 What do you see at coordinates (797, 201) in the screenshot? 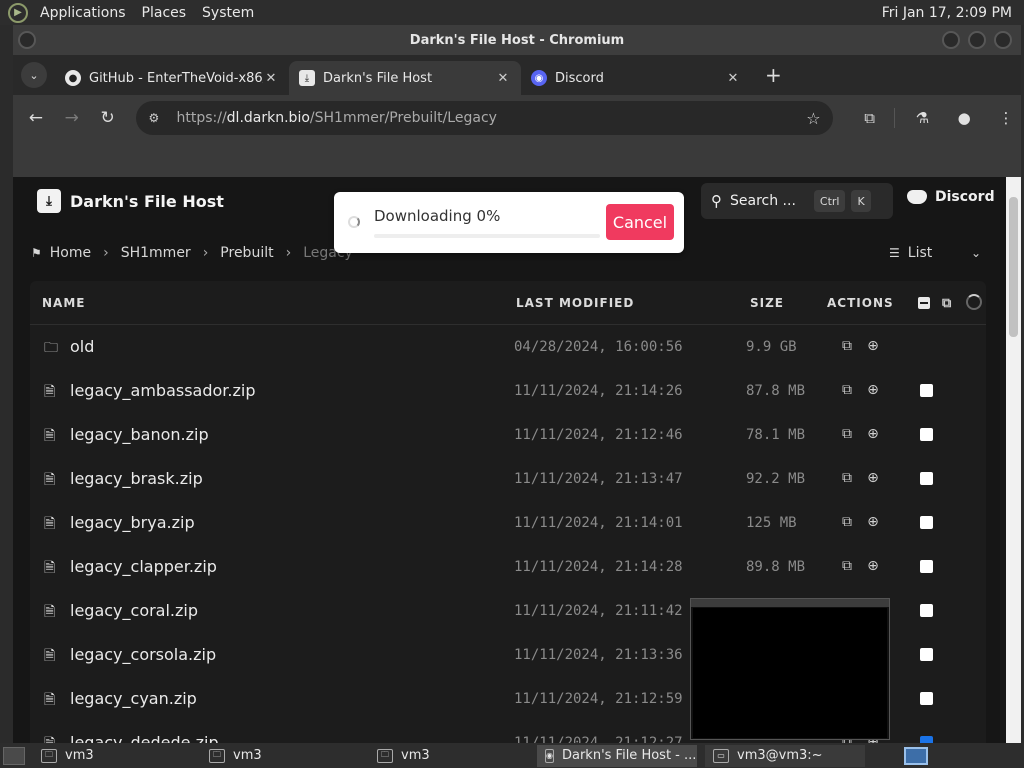
I see `site-search-button: ⚲ Search ... Ctrl K` at bounding box center [797, 201].